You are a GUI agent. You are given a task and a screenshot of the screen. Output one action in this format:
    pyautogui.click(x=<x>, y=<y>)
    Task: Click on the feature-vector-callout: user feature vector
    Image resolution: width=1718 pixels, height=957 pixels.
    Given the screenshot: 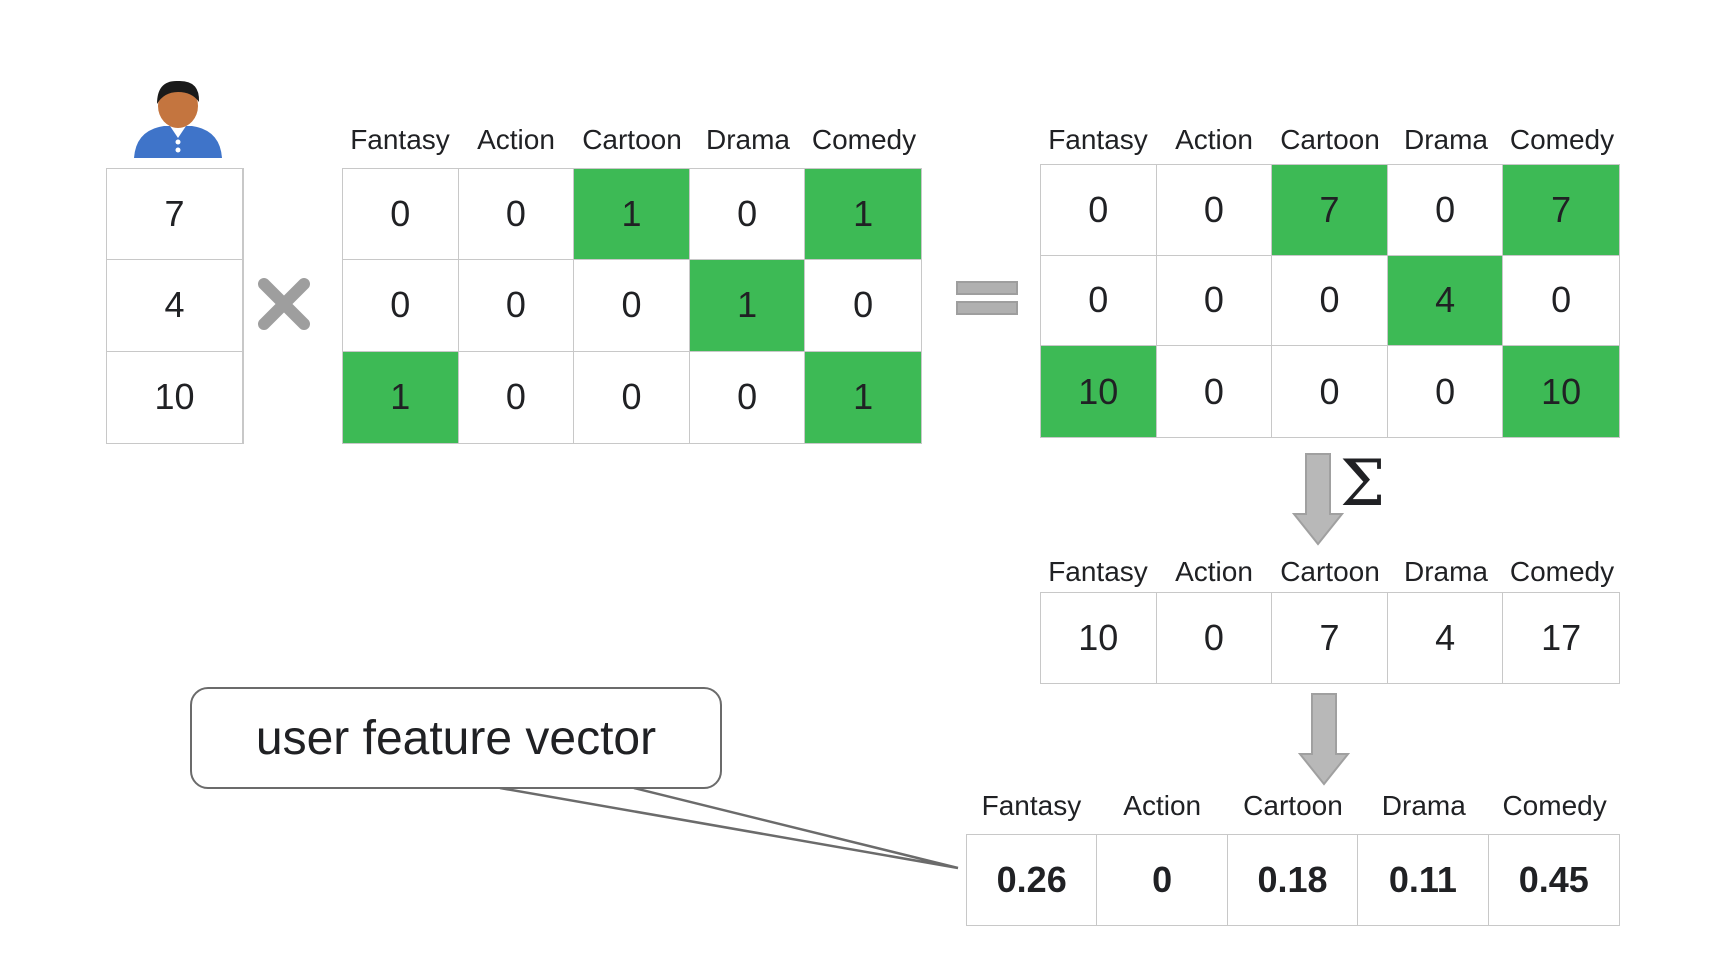 What is the action you would take?
    pyautogui.click(x=456, y=738)
    